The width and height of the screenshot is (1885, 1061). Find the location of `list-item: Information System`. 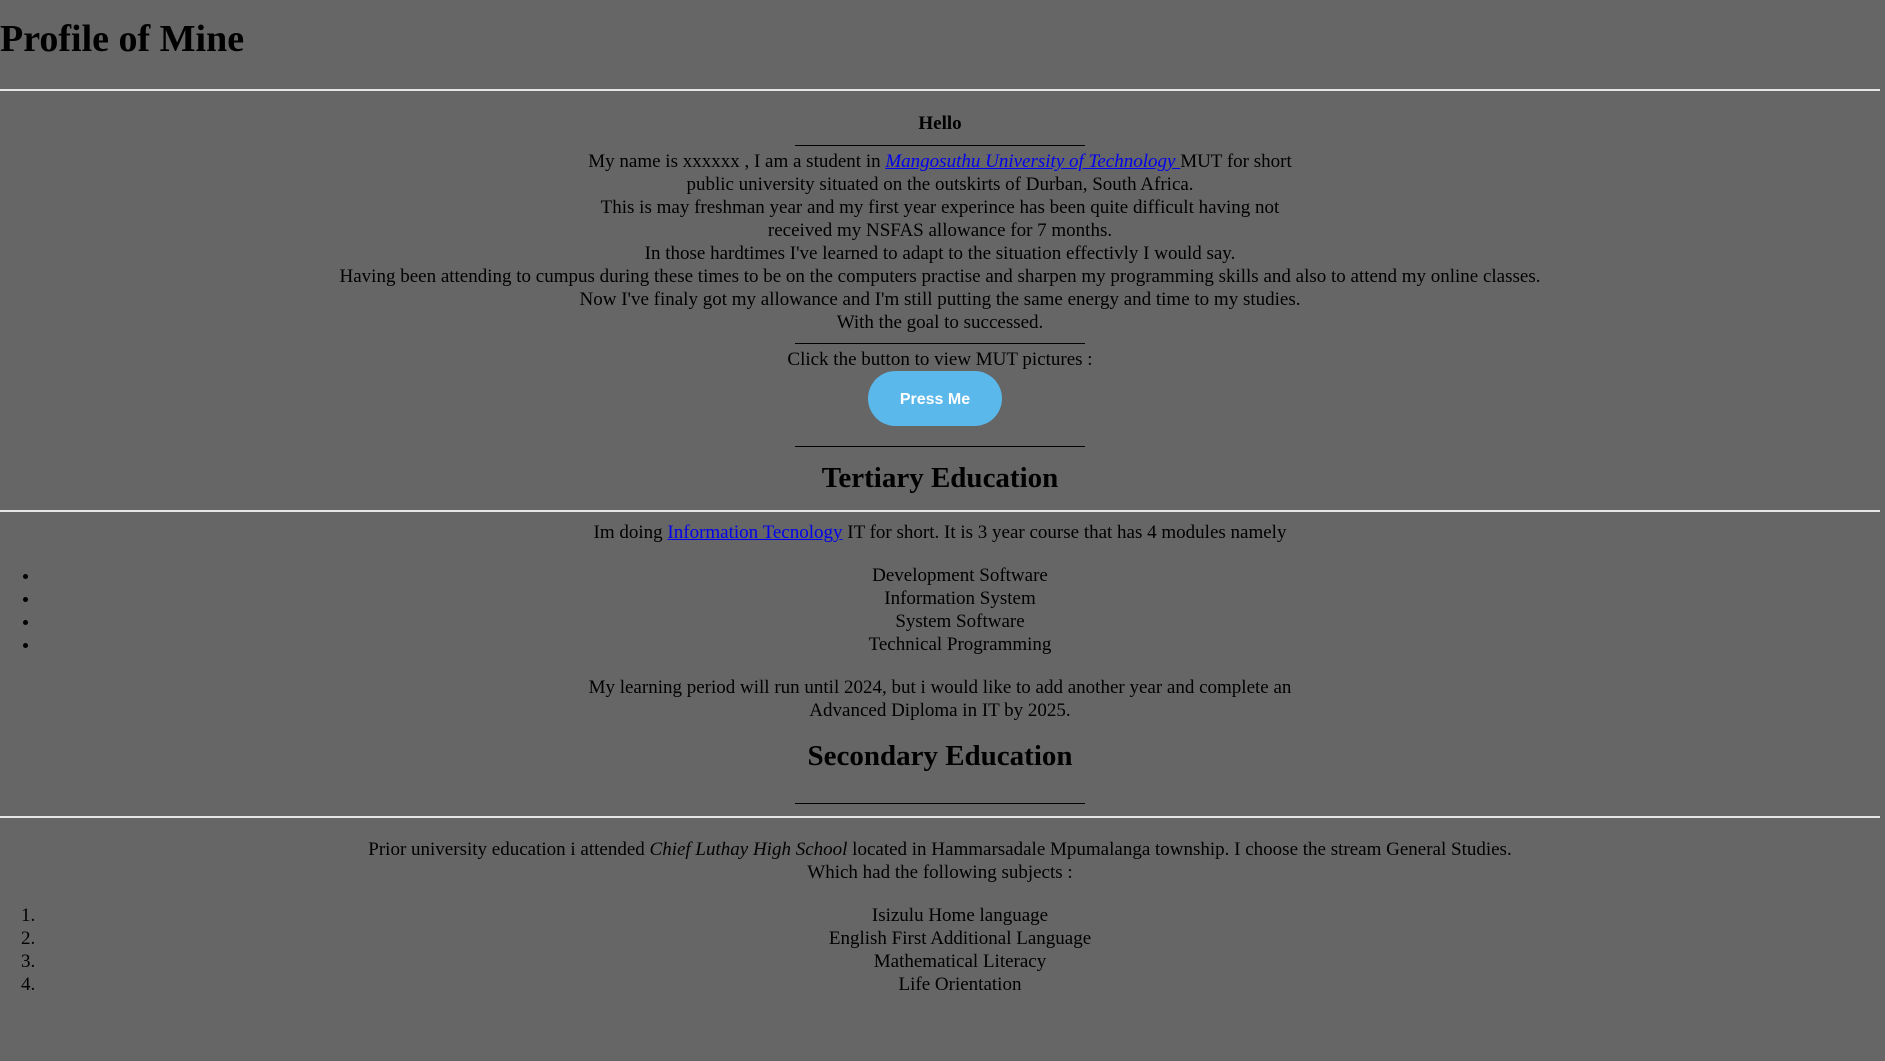

list-item: Information System is located at coordinates (960, 598).